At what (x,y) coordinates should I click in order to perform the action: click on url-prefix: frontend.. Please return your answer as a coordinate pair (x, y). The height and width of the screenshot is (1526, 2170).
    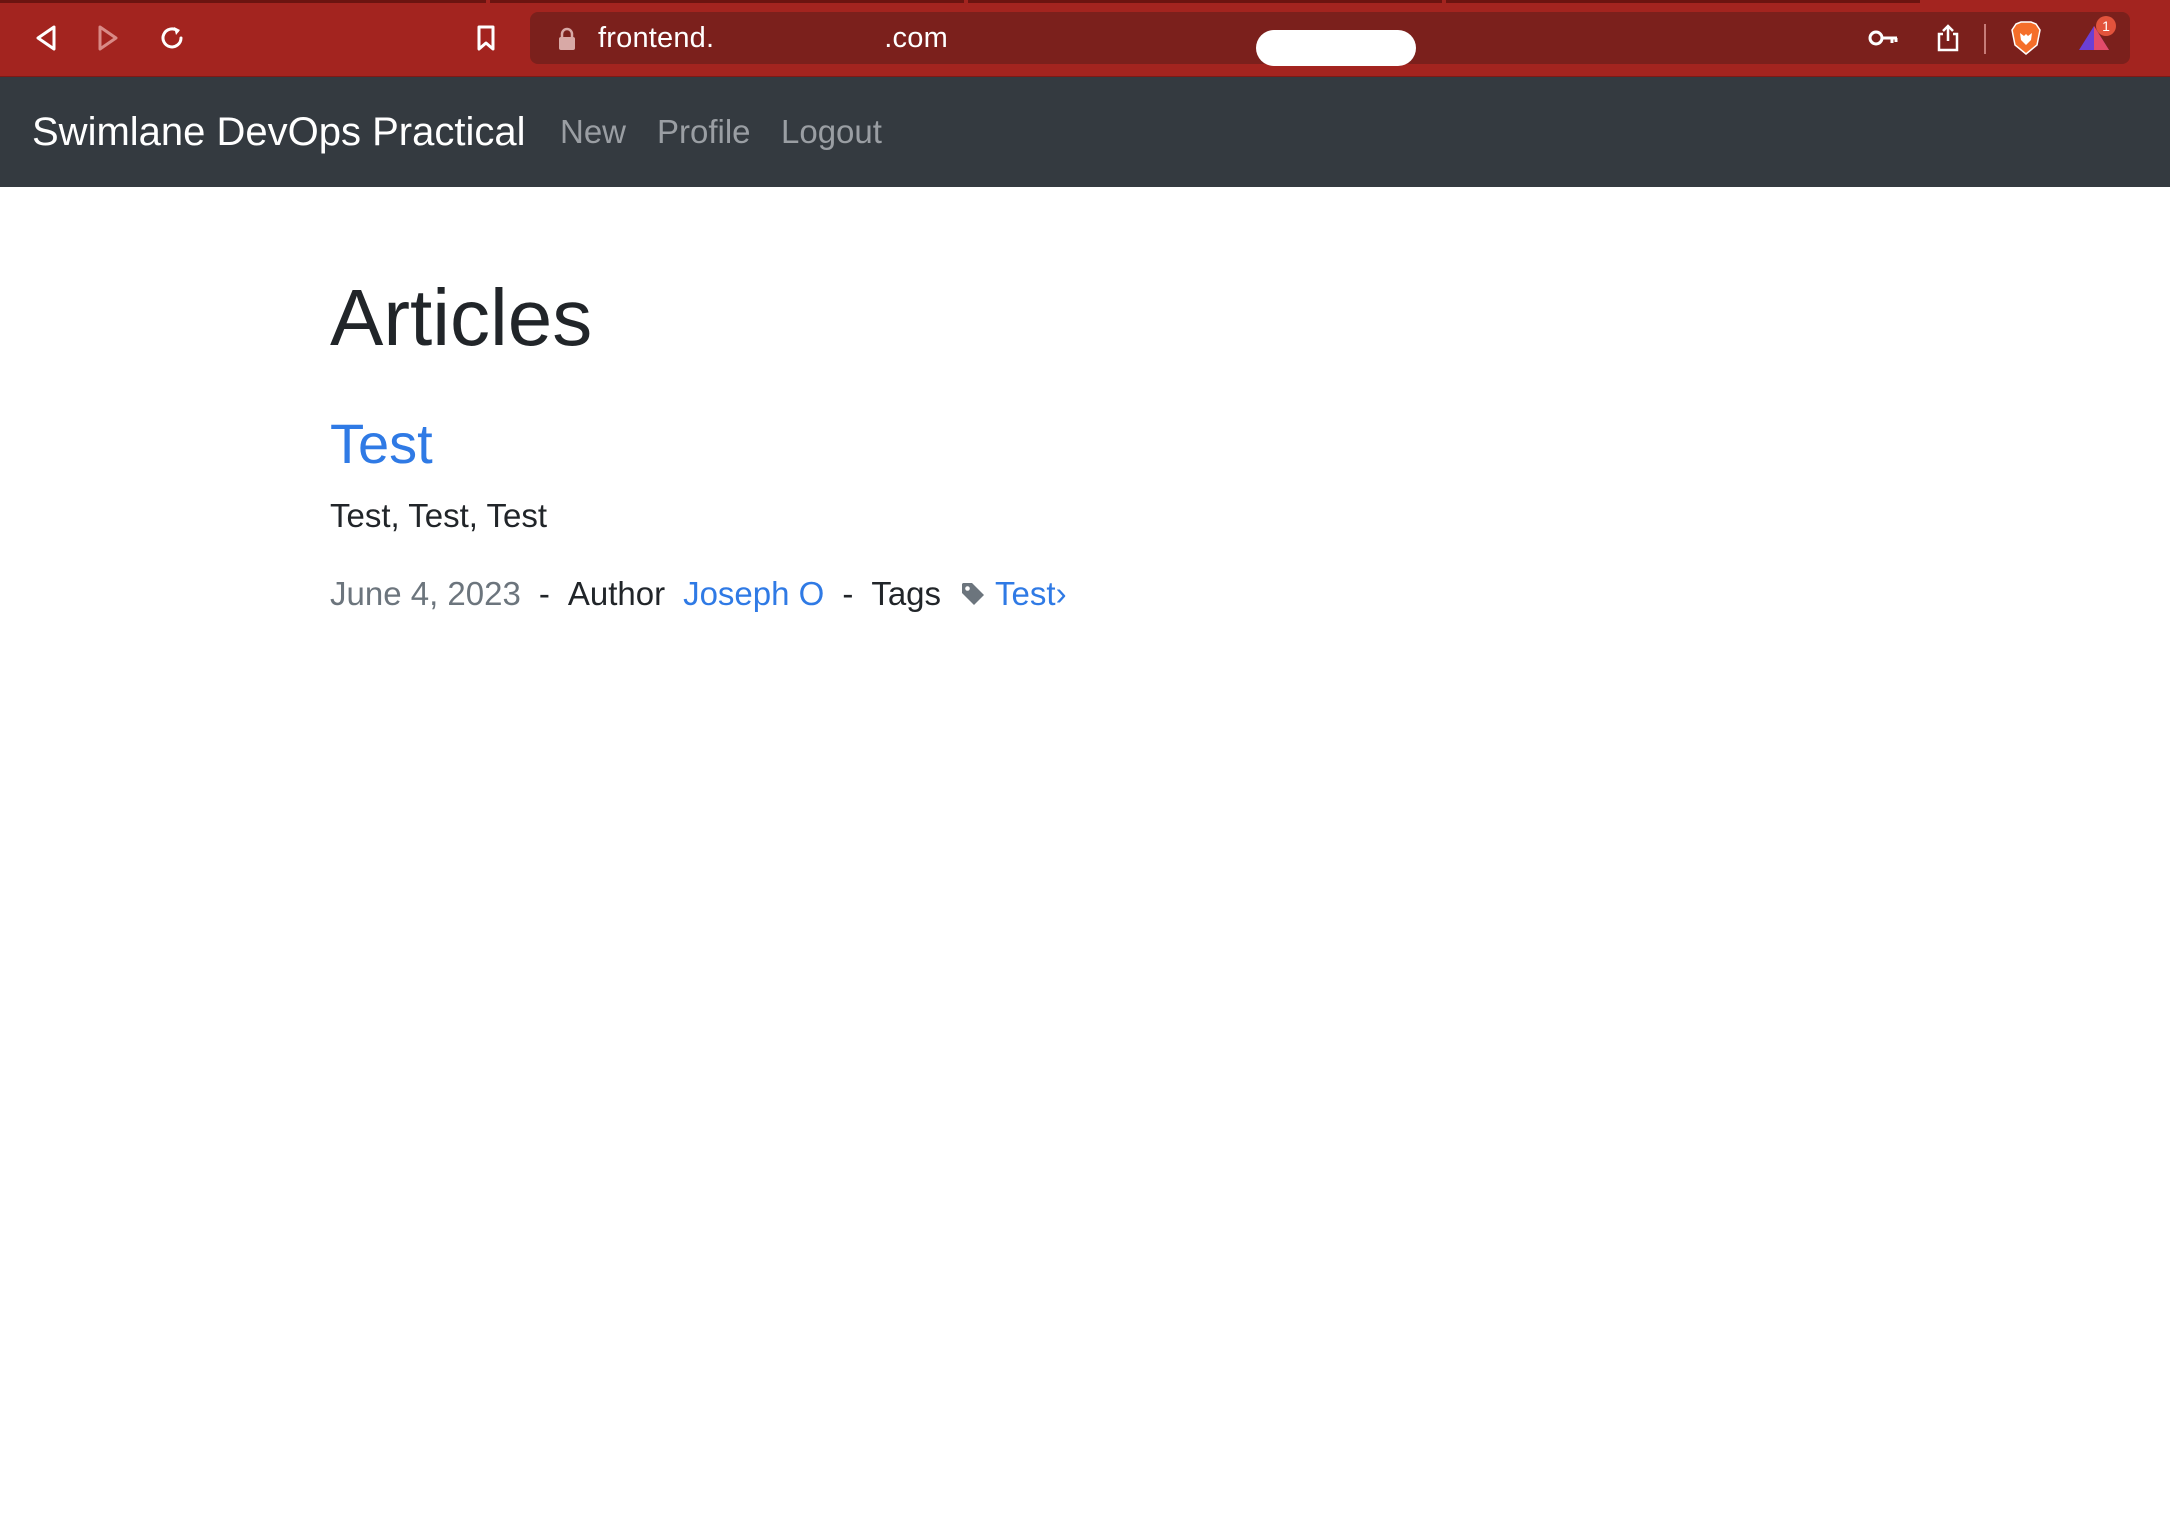
    Looking at the image, I should click on (656, 38).